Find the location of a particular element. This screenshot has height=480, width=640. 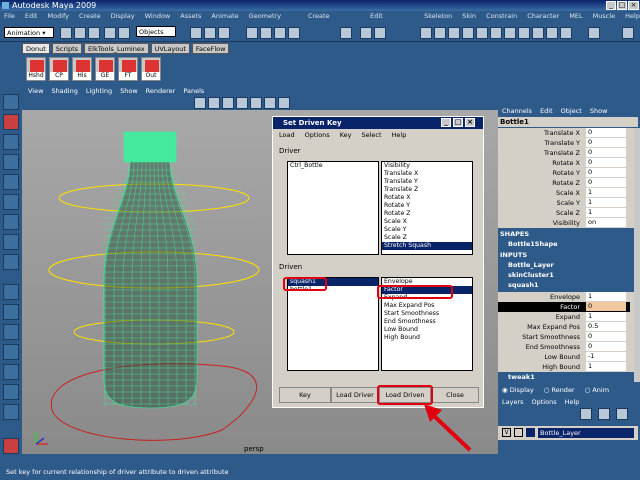

new-layer-selected-icon is located at coordinates (604, 414).